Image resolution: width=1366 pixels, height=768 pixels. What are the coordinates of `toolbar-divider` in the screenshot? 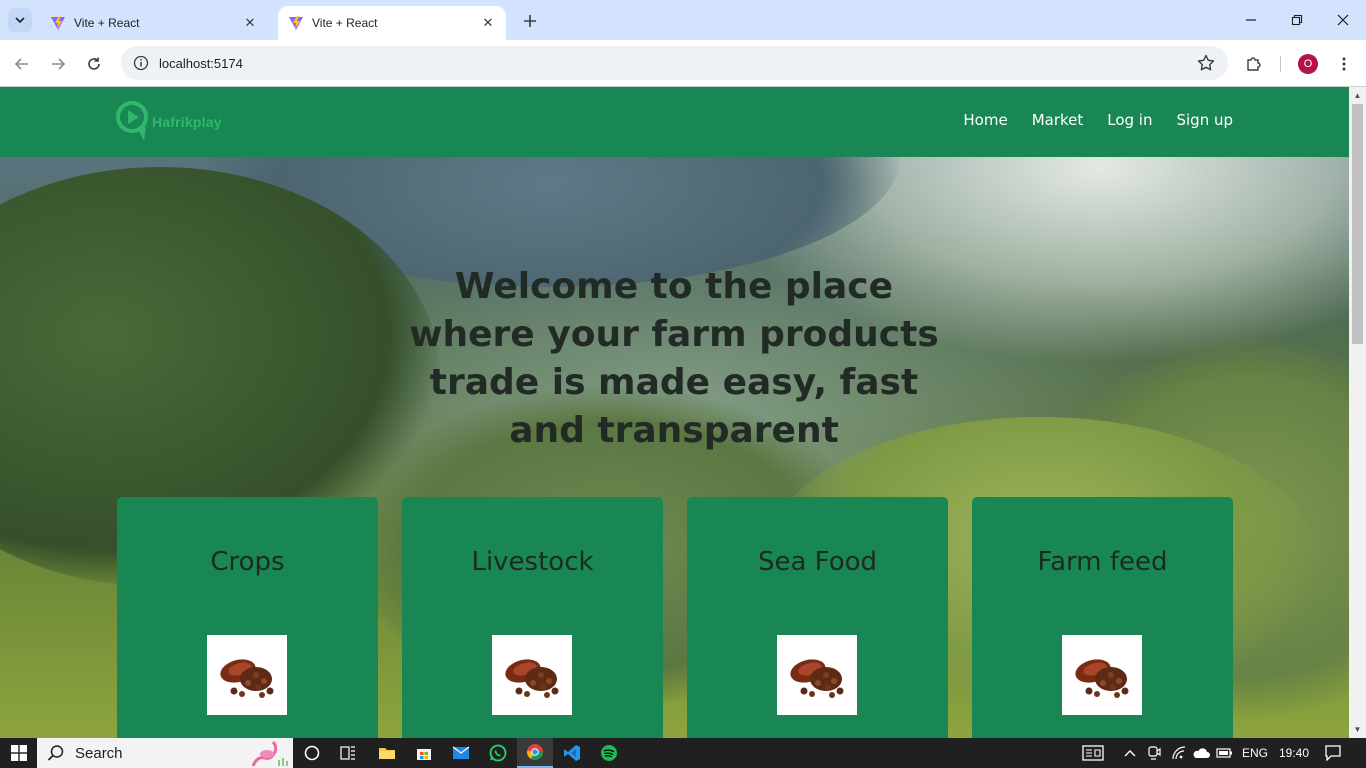 It's located at (1280, 64).